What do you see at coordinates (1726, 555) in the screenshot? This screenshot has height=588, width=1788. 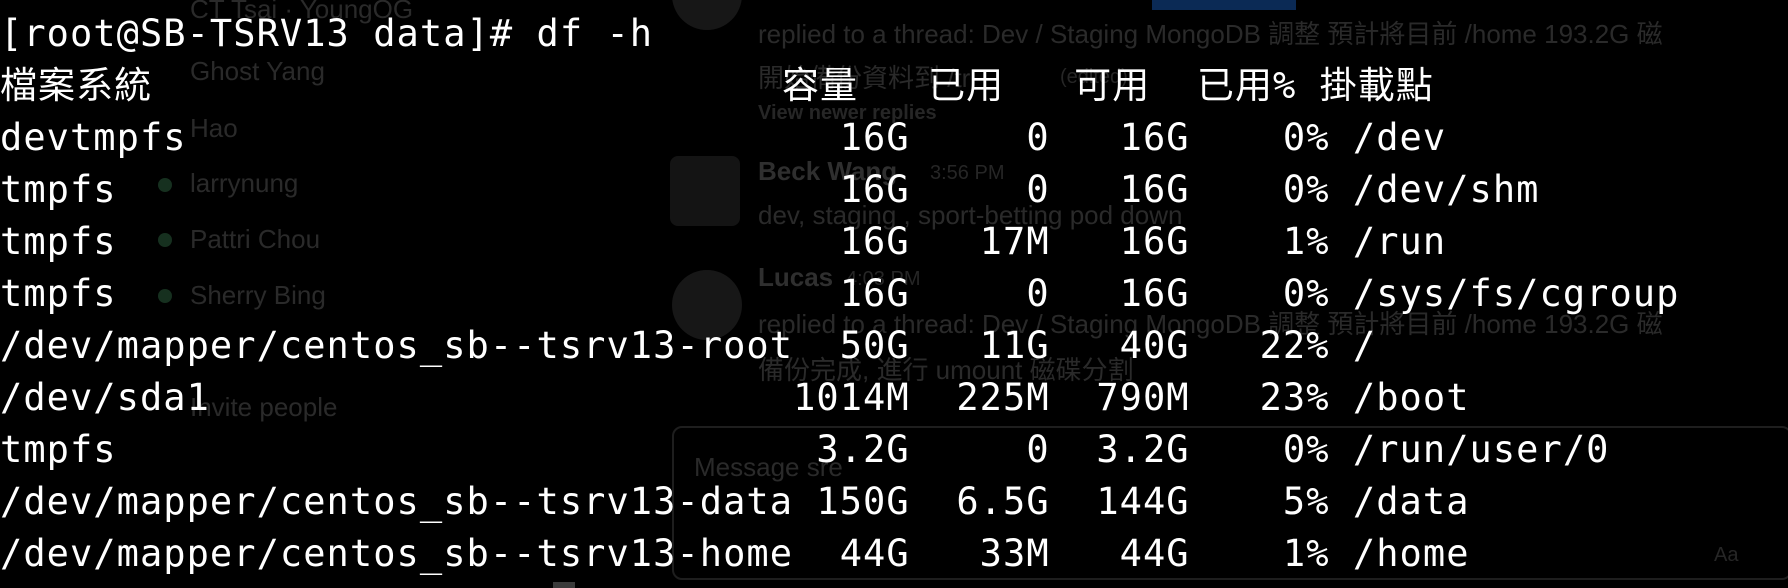 I see `format-toggle-icon: Aa` at bounding box center [1726, 555].